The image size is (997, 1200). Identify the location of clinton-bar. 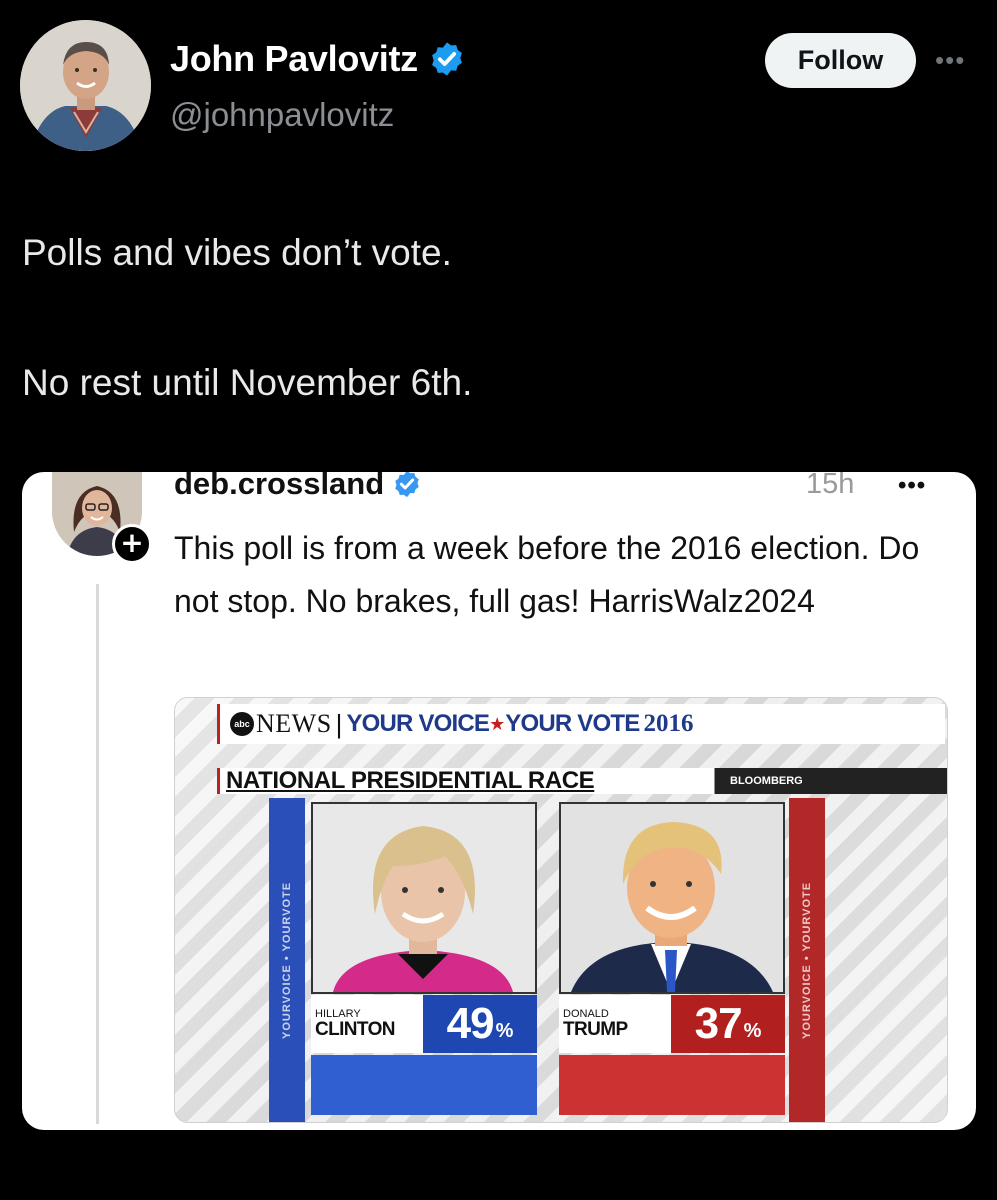
(424, 1085).